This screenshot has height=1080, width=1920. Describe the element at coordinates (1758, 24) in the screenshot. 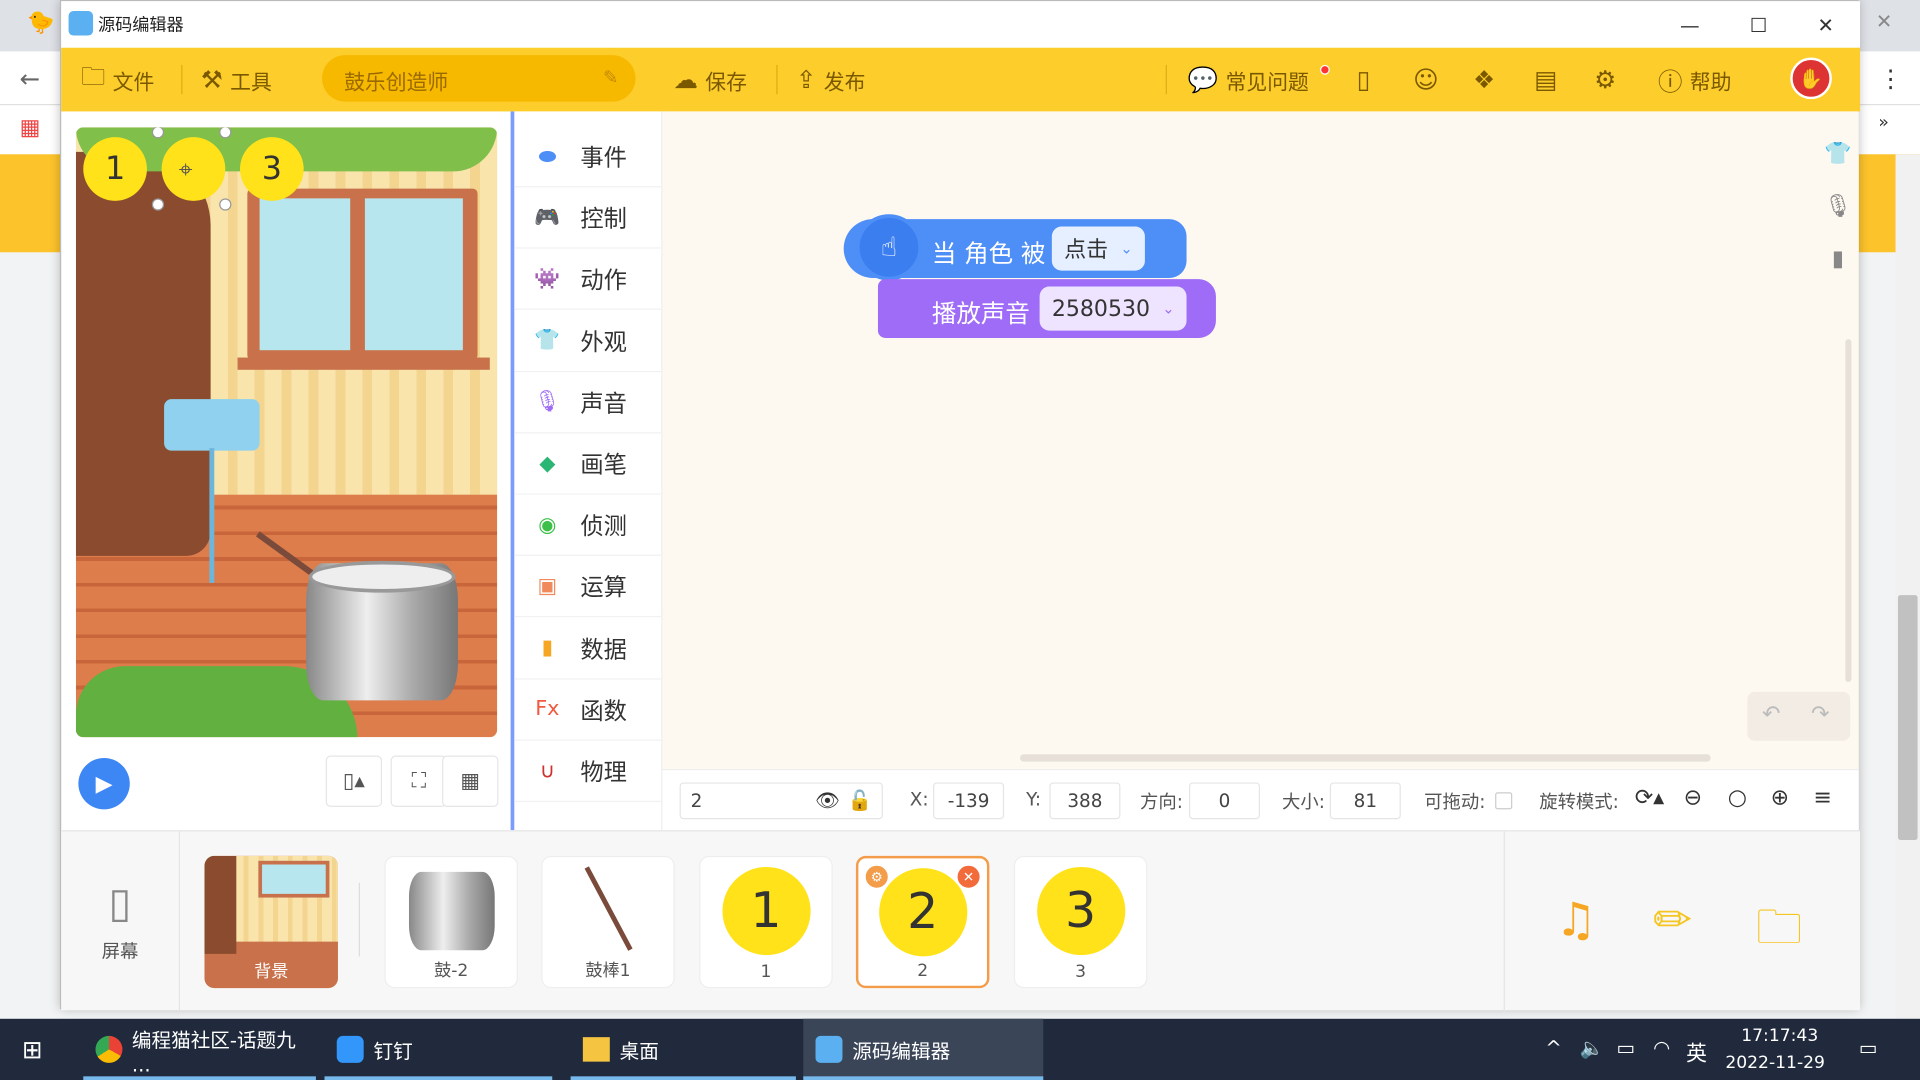

I see `maximize-button: ☐` at that location.